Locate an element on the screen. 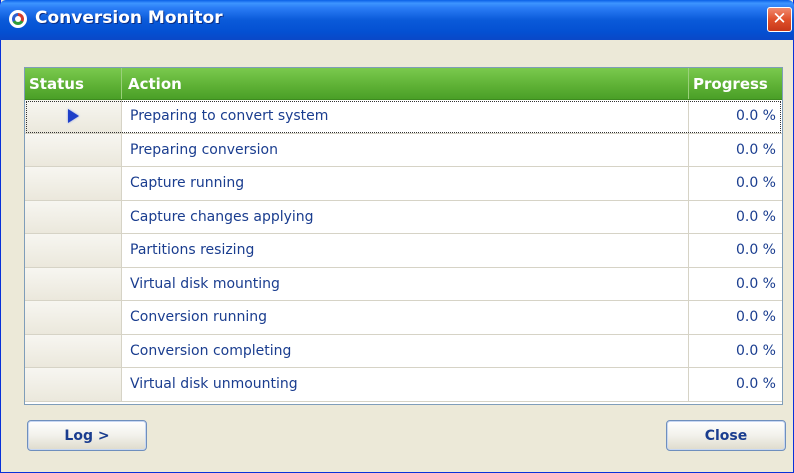  row-action-cell: Partitions resizing is located at coordinates (405, 250).